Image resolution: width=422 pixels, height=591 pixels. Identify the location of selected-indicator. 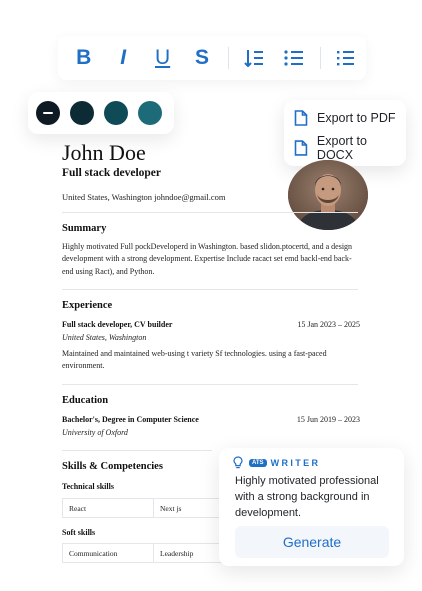
(48, 113).